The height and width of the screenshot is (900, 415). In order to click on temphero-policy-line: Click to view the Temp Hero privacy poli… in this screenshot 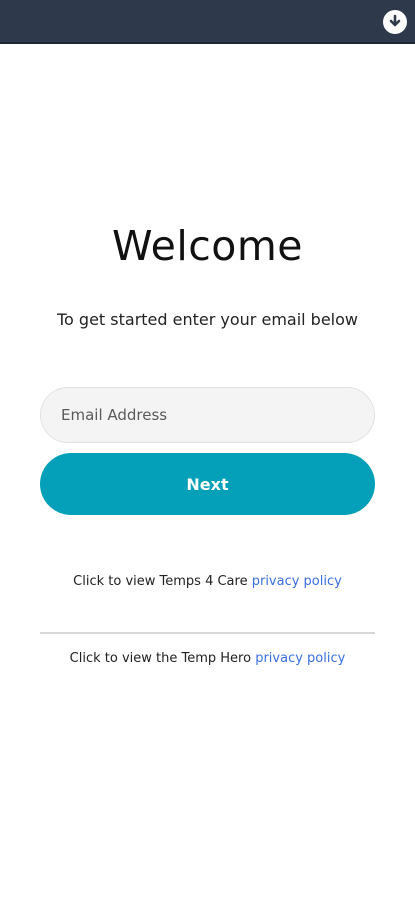, I will do `click(207, 658)`.